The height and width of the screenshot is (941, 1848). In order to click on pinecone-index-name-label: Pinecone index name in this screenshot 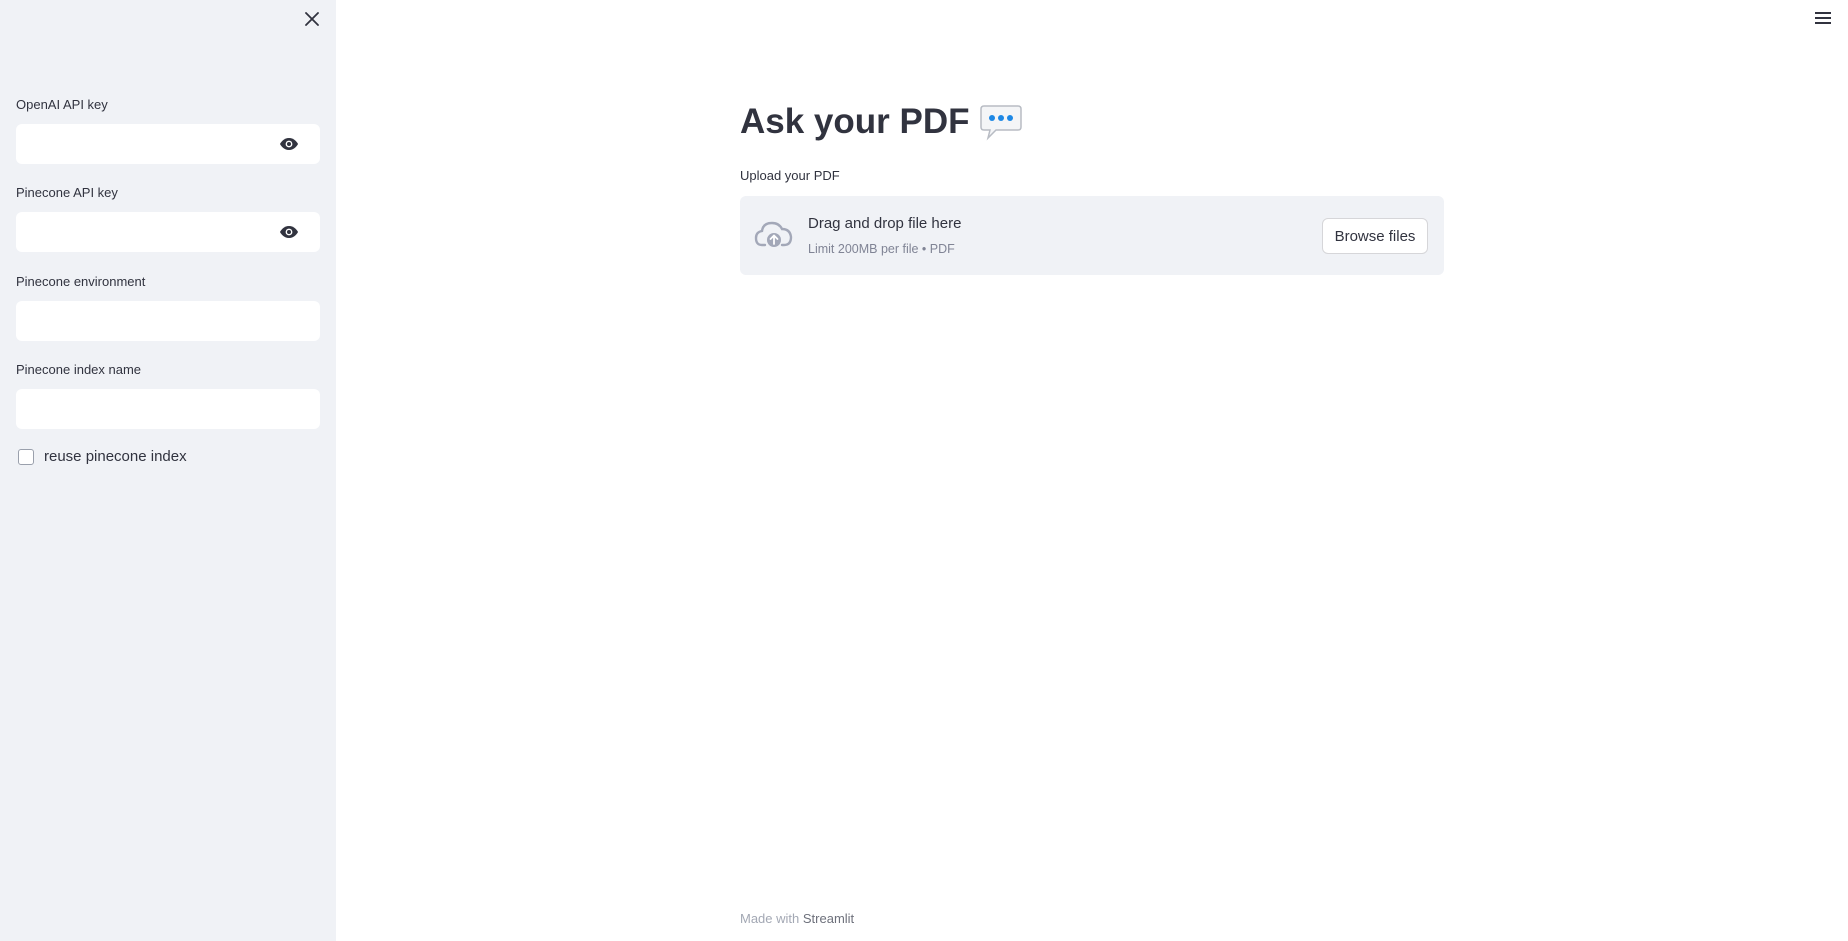, I will do `click(79, 369)`.